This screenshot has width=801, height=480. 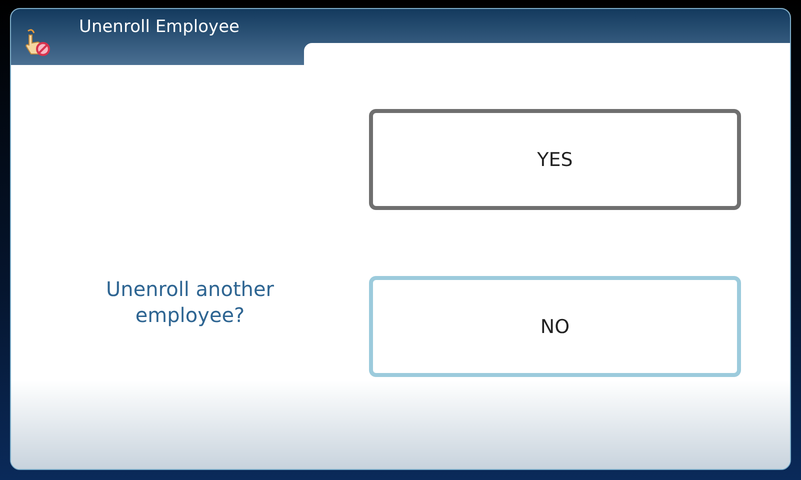 What do you see at coordinates (555, 326) in the screenshot?
I see `answer-button: NO` at bounding box center [555, 326].